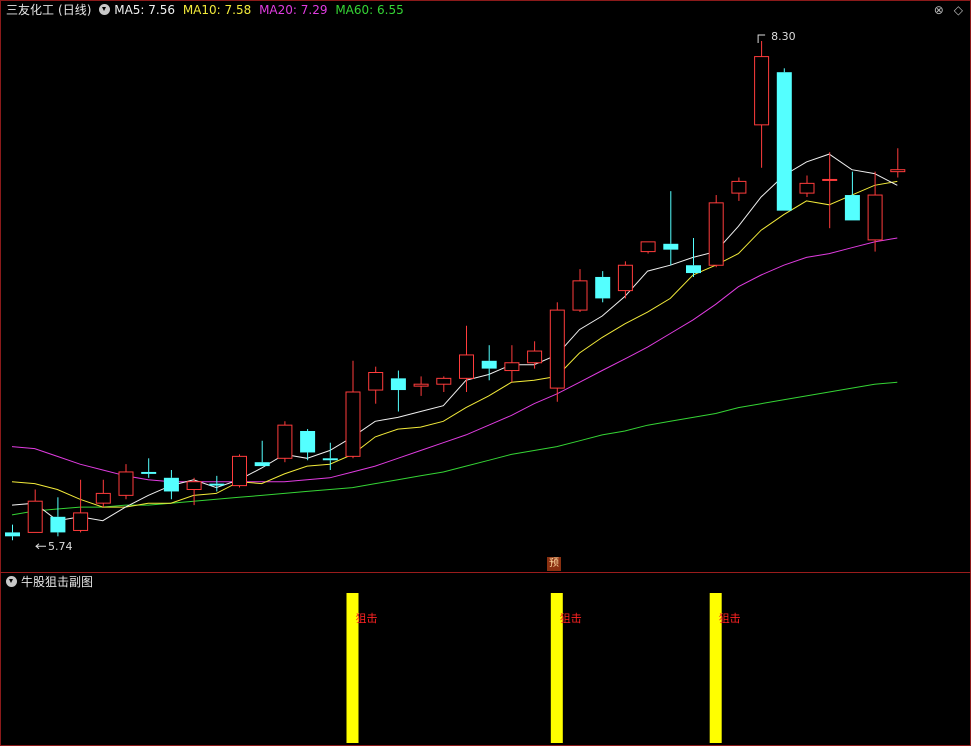  I want to click on low-marker-arrow, so click(40, 546).